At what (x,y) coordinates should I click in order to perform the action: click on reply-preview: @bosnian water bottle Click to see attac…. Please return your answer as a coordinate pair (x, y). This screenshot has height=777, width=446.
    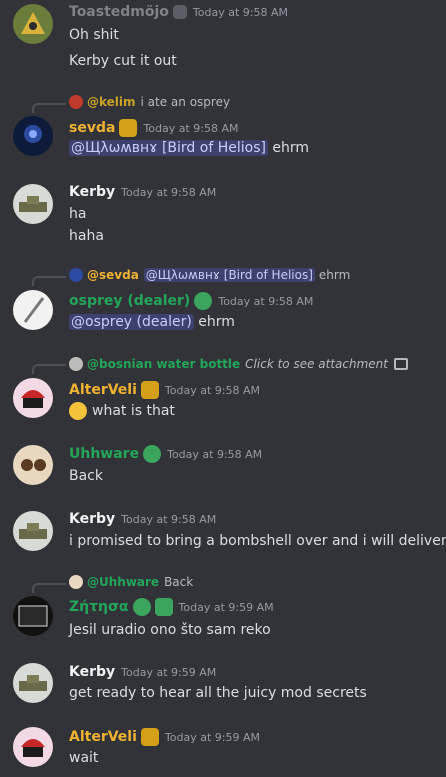
    Looking at the image, I should click on (238, 364).